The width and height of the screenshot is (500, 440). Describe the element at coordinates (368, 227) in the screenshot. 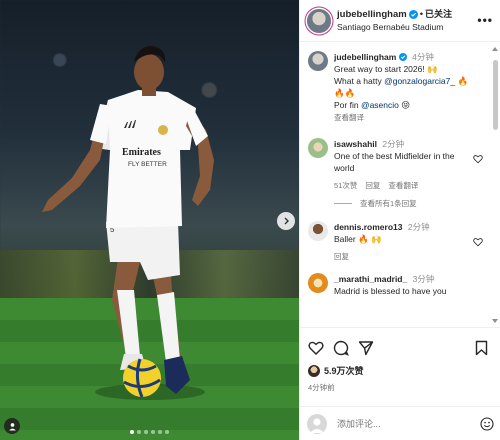

I see `commenter-username: dennis.romero13` at that location.